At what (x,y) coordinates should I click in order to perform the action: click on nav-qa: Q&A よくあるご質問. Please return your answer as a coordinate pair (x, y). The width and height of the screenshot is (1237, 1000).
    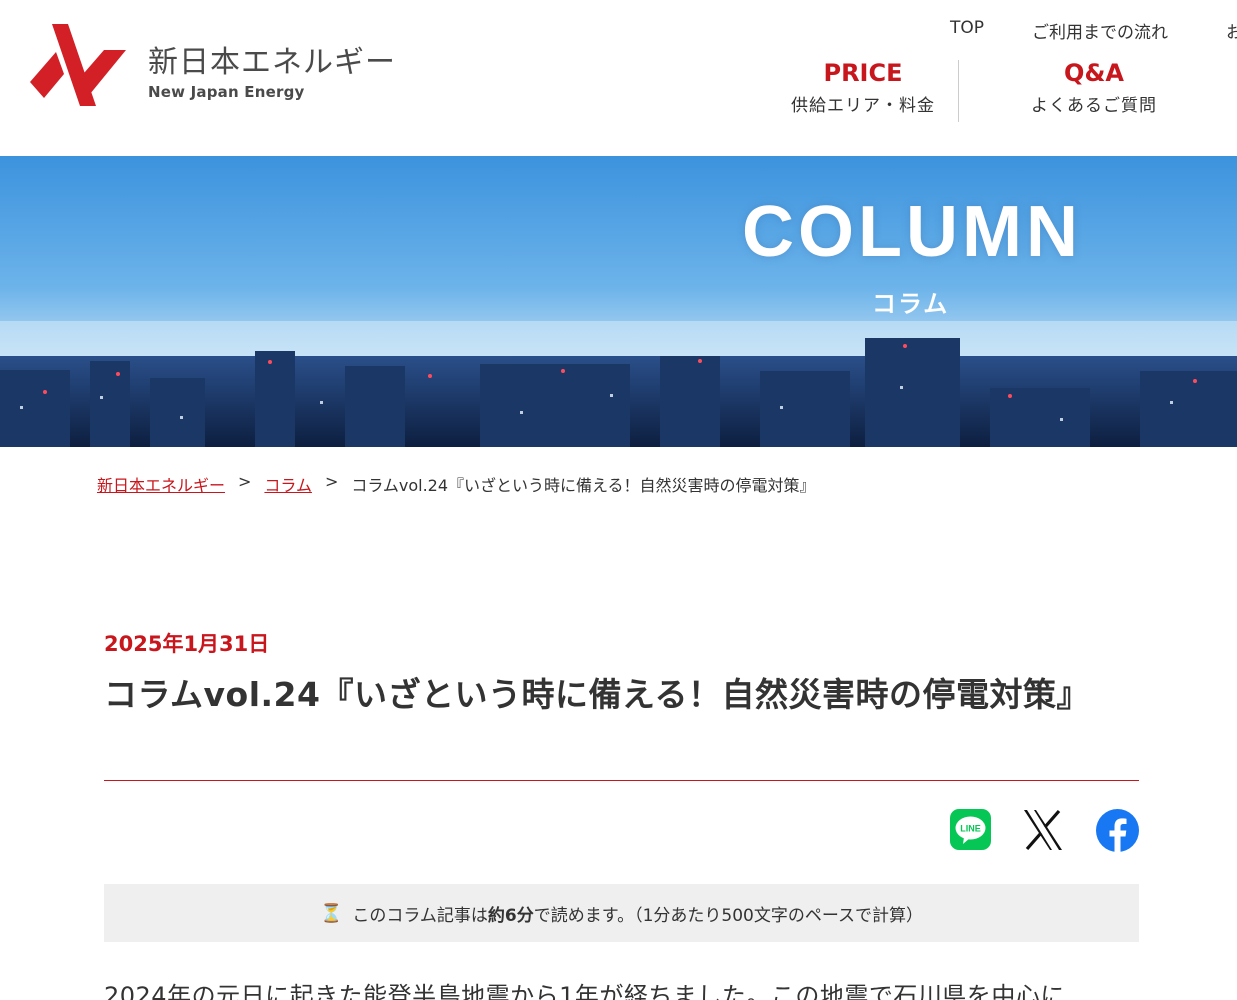
    Looking at the image, I should click on (1094, 90).